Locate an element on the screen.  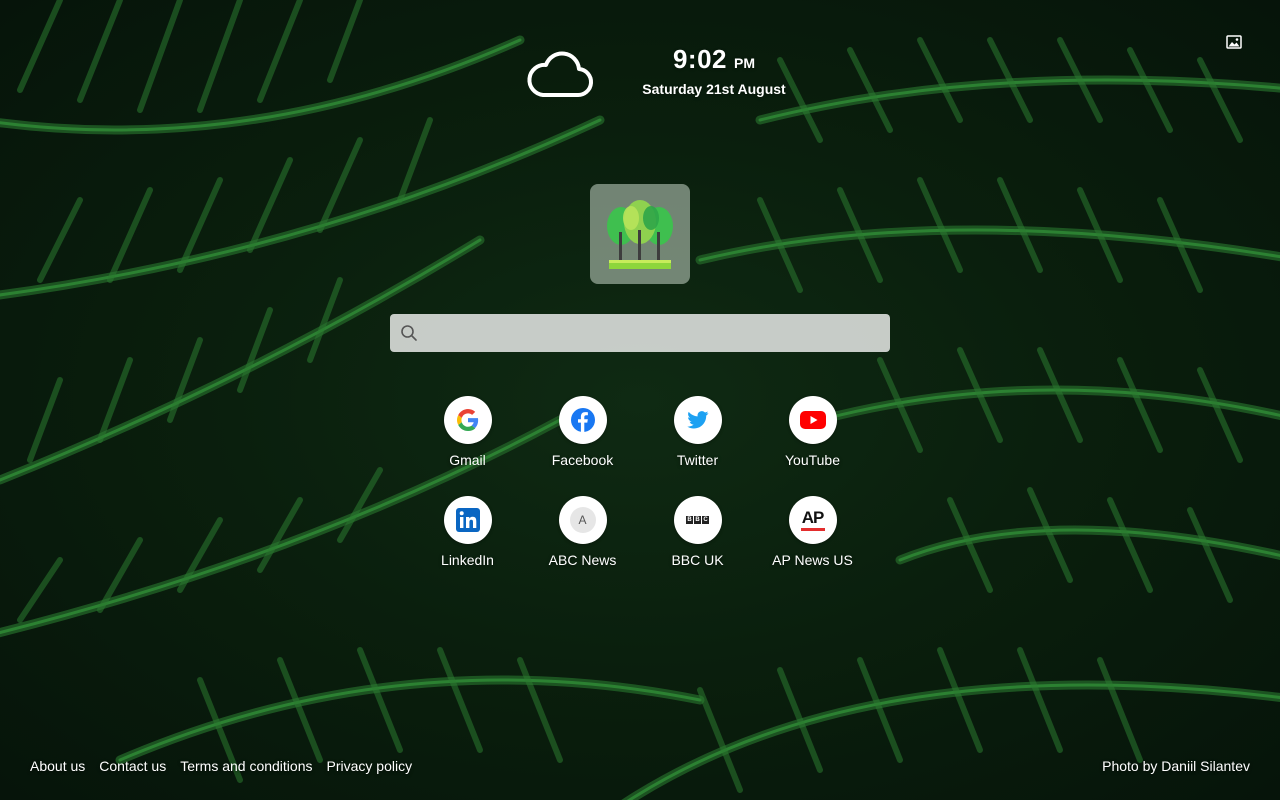
footer-link-terms: Terms and conditions is located at coordinates (246, 766).